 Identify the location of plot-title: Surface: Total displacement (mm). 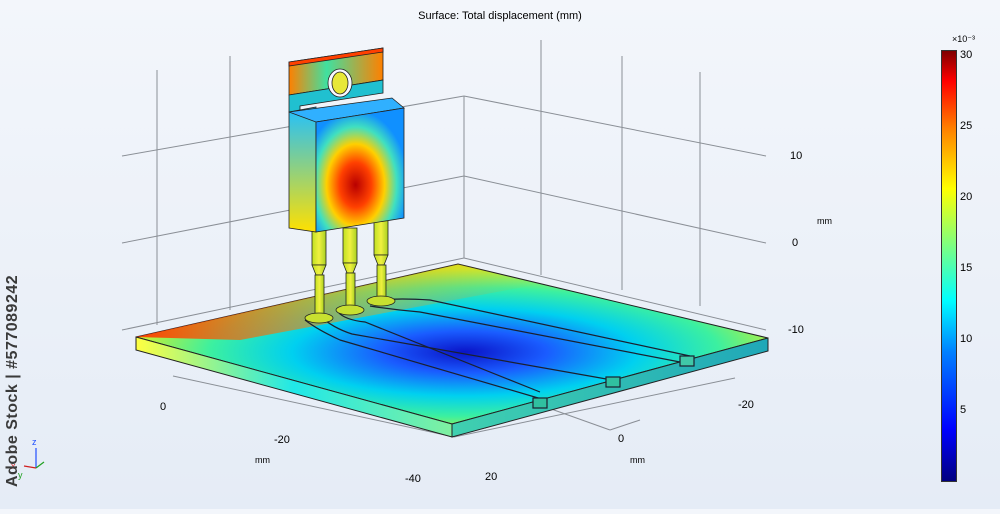
(500, 16).